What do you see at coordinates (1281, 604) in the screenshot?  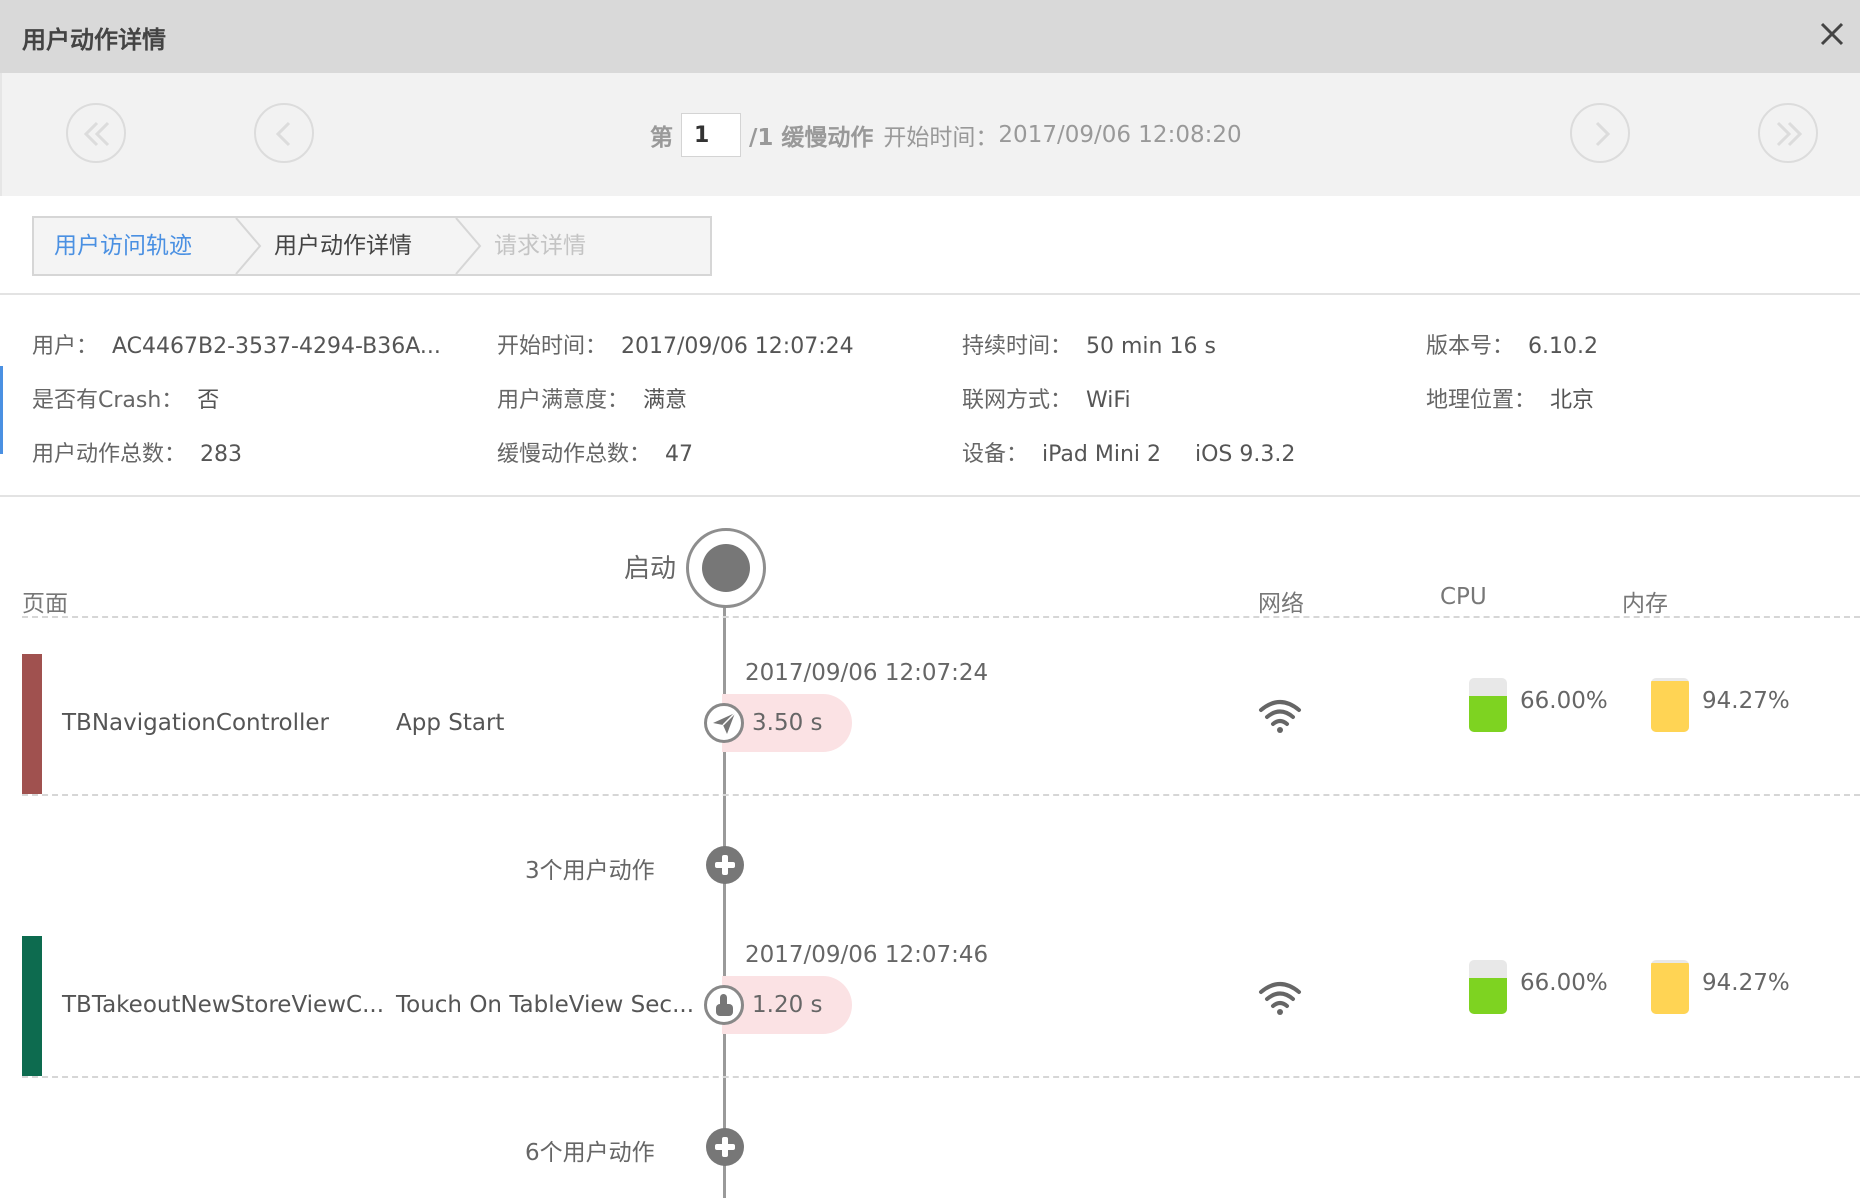 I see `col-network: 网络` at bounding box center [1281, 604].